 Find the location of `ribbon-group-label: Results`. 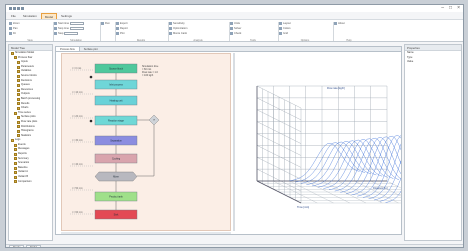

ribbon-group-label: Results is located at coordinates (141, 40).